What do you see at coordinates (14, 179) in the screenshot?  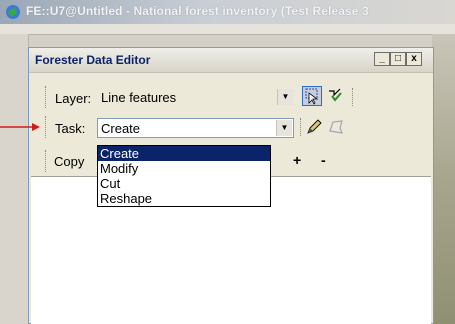 I see `app-left-panel` at bounding box center [14, 179].